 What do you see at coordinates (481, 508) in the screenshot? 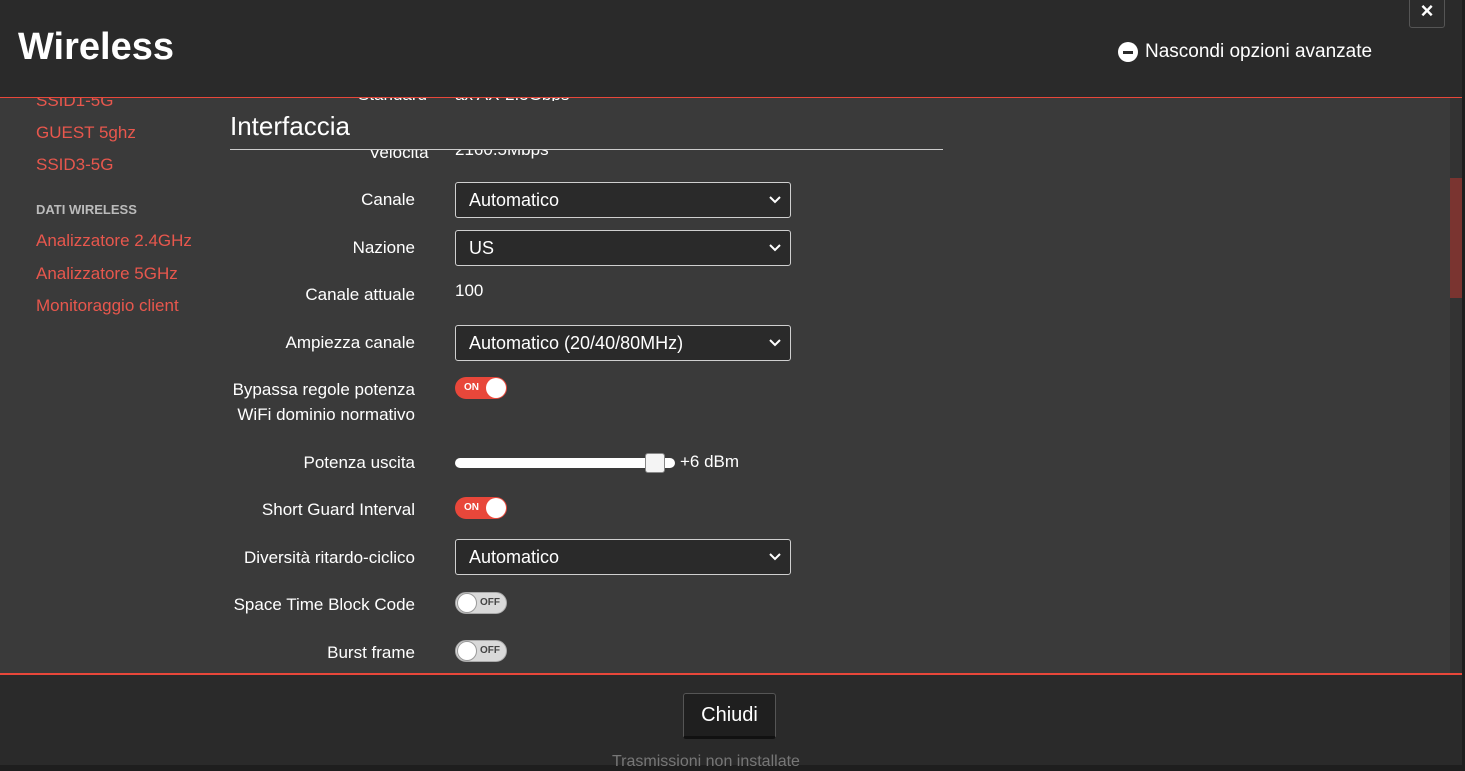
I see `sgi-toggle: ON` at bounding box center [481, 508].